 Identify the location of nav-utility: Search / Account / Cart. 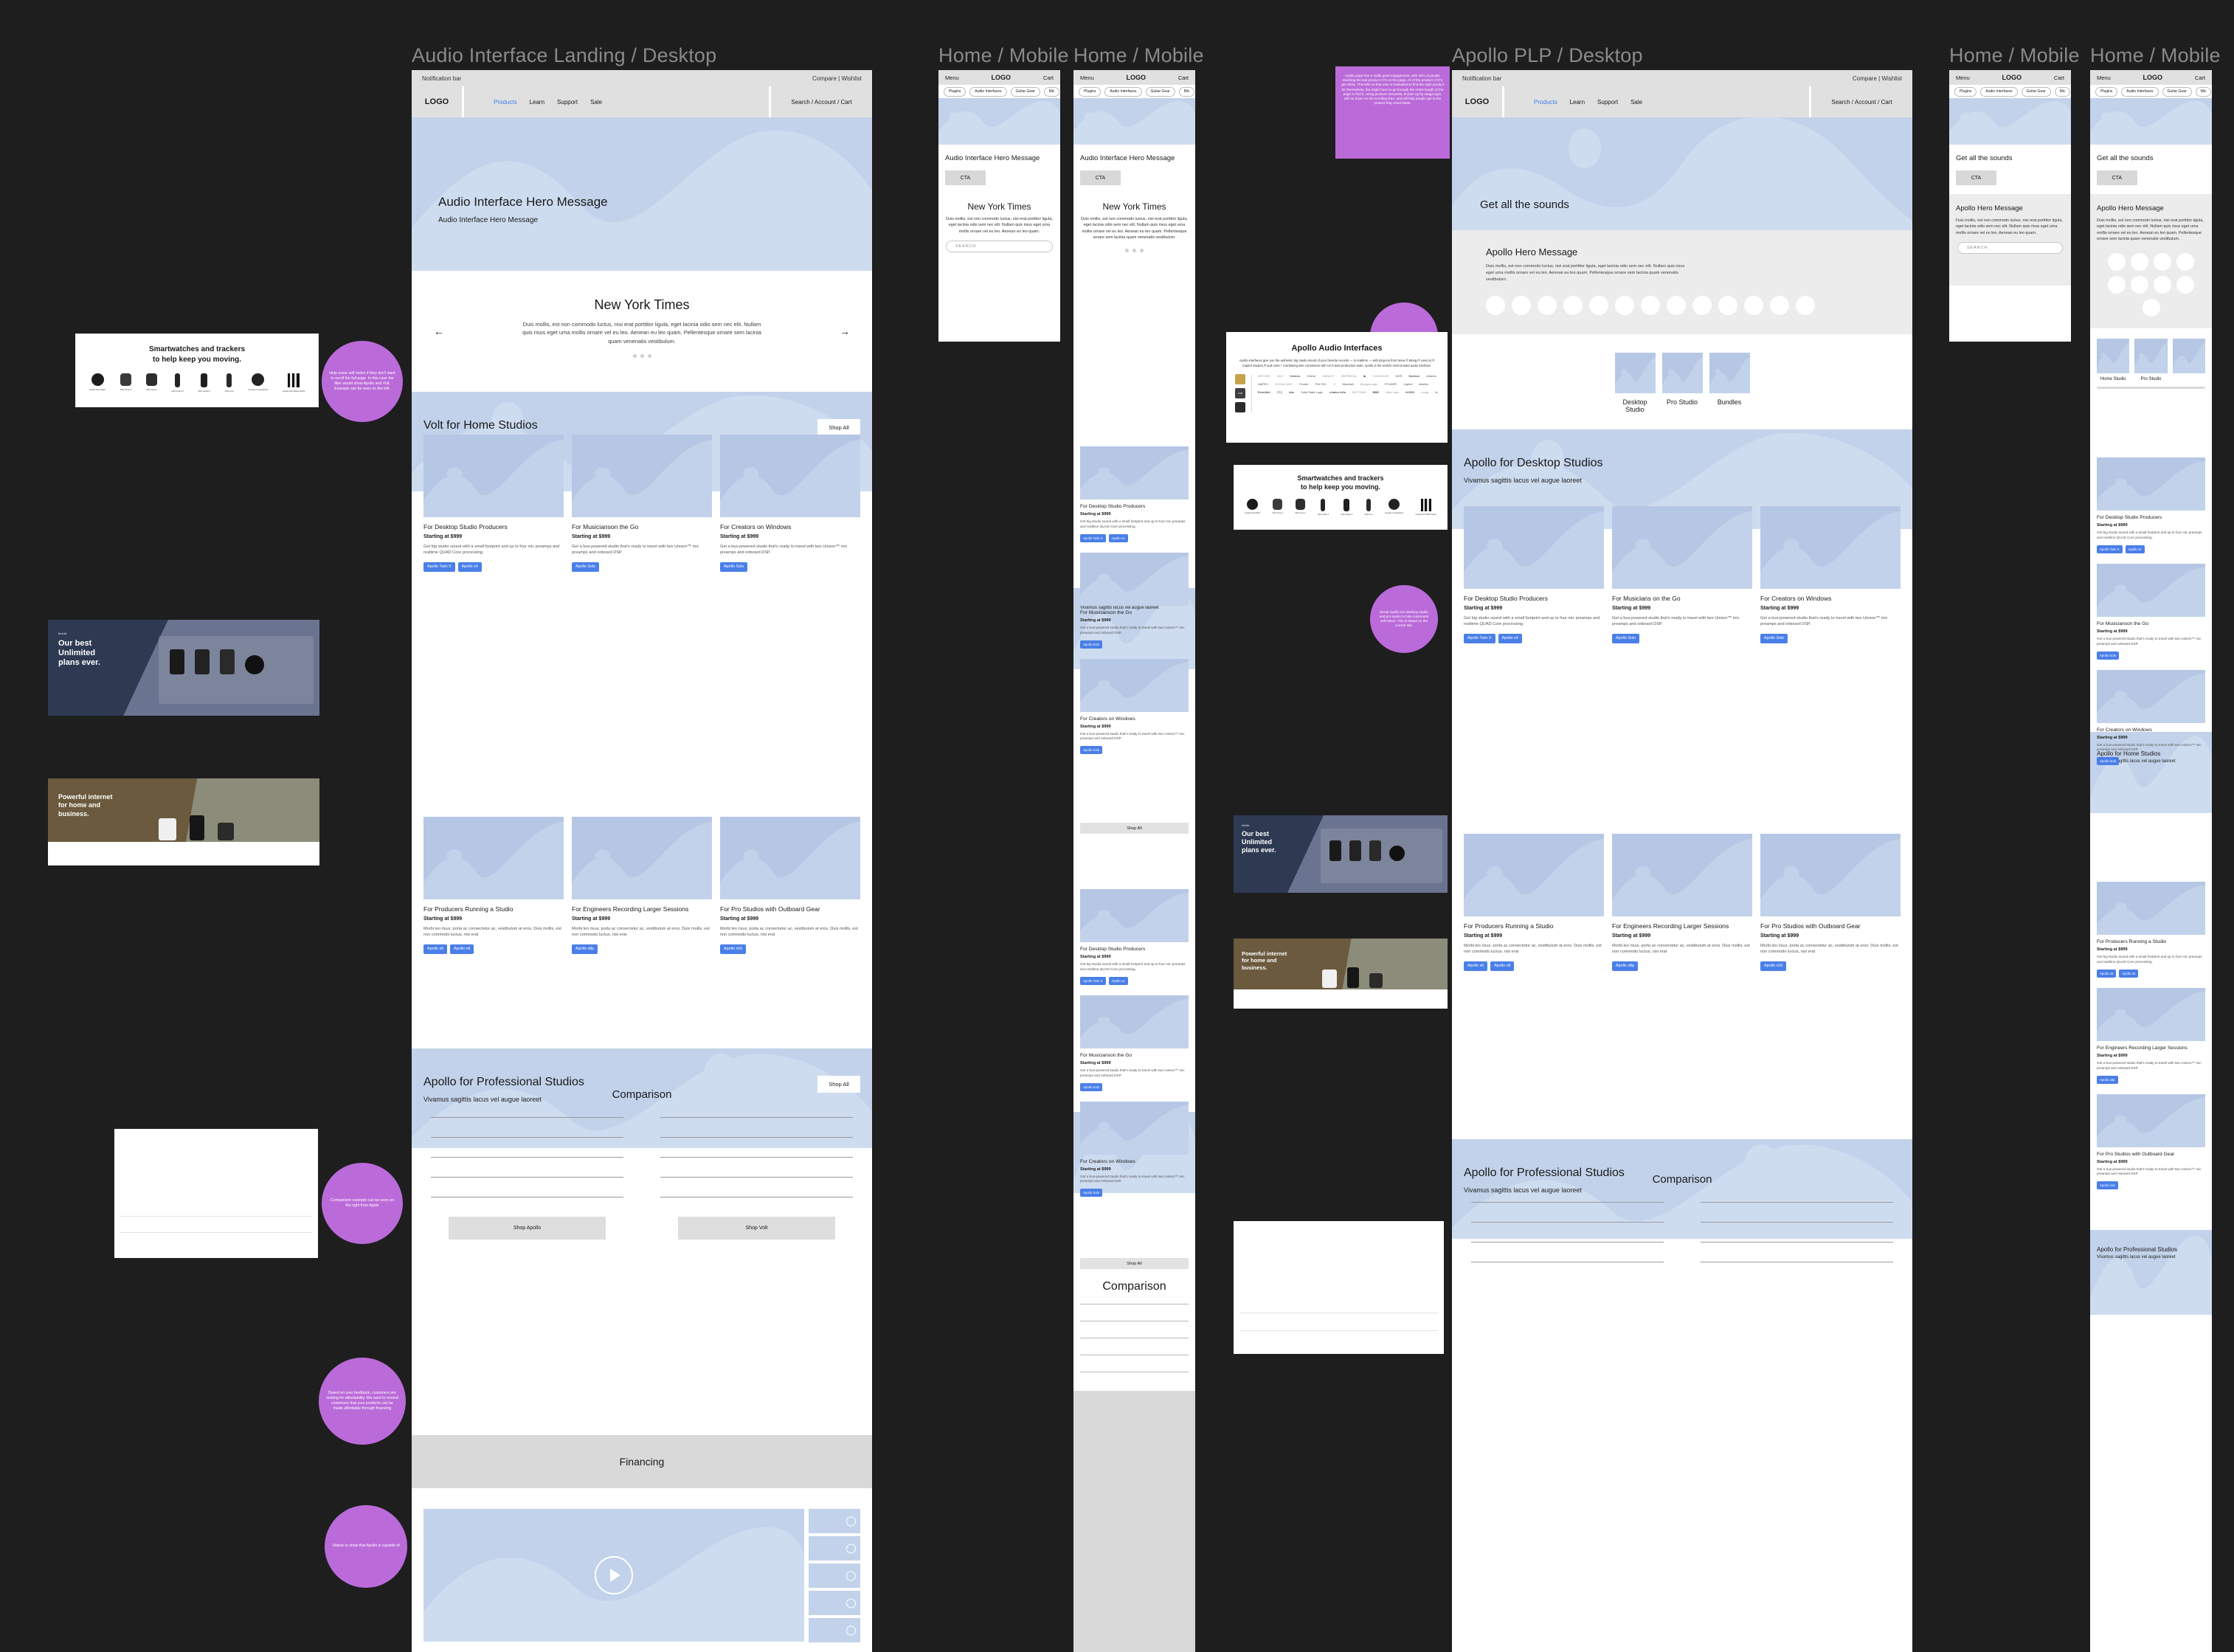
(821, 102).